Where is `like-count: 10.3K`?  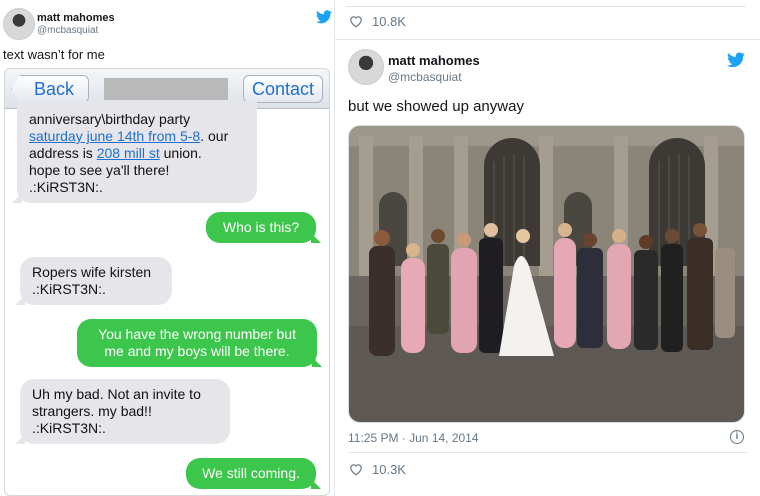 like-count: 10.3K is located at coordinates (389, 469).